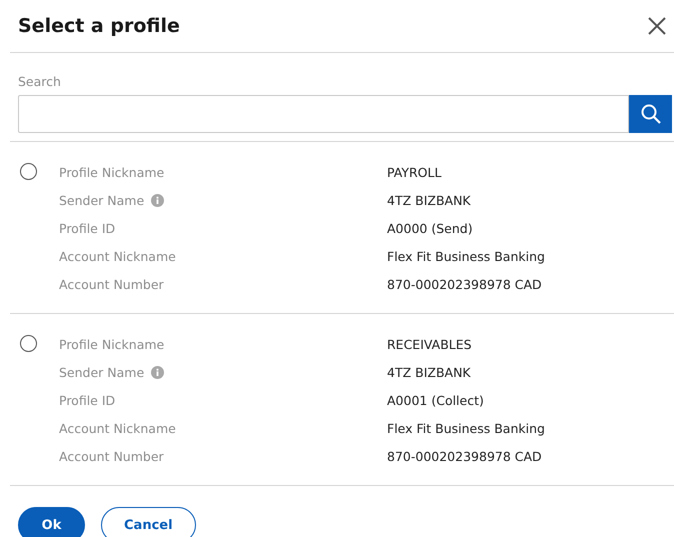  What do you see at coordinates (148, 522) in the screenshot?
I see `cancel-button: Cancel` at bounding box center [148, 522].